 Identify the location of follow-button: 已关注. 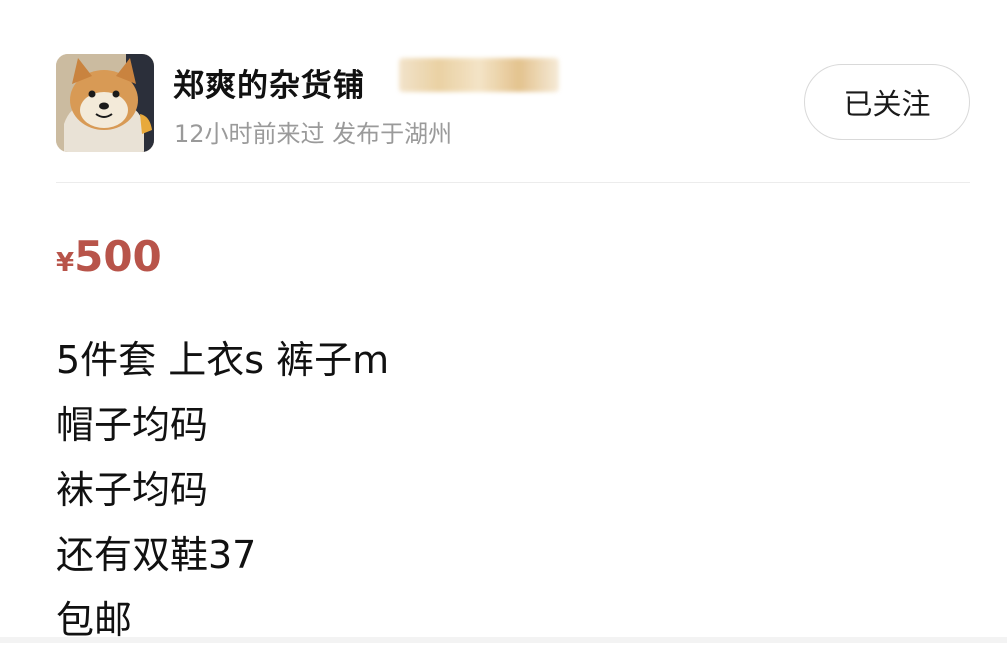
(887, 102).